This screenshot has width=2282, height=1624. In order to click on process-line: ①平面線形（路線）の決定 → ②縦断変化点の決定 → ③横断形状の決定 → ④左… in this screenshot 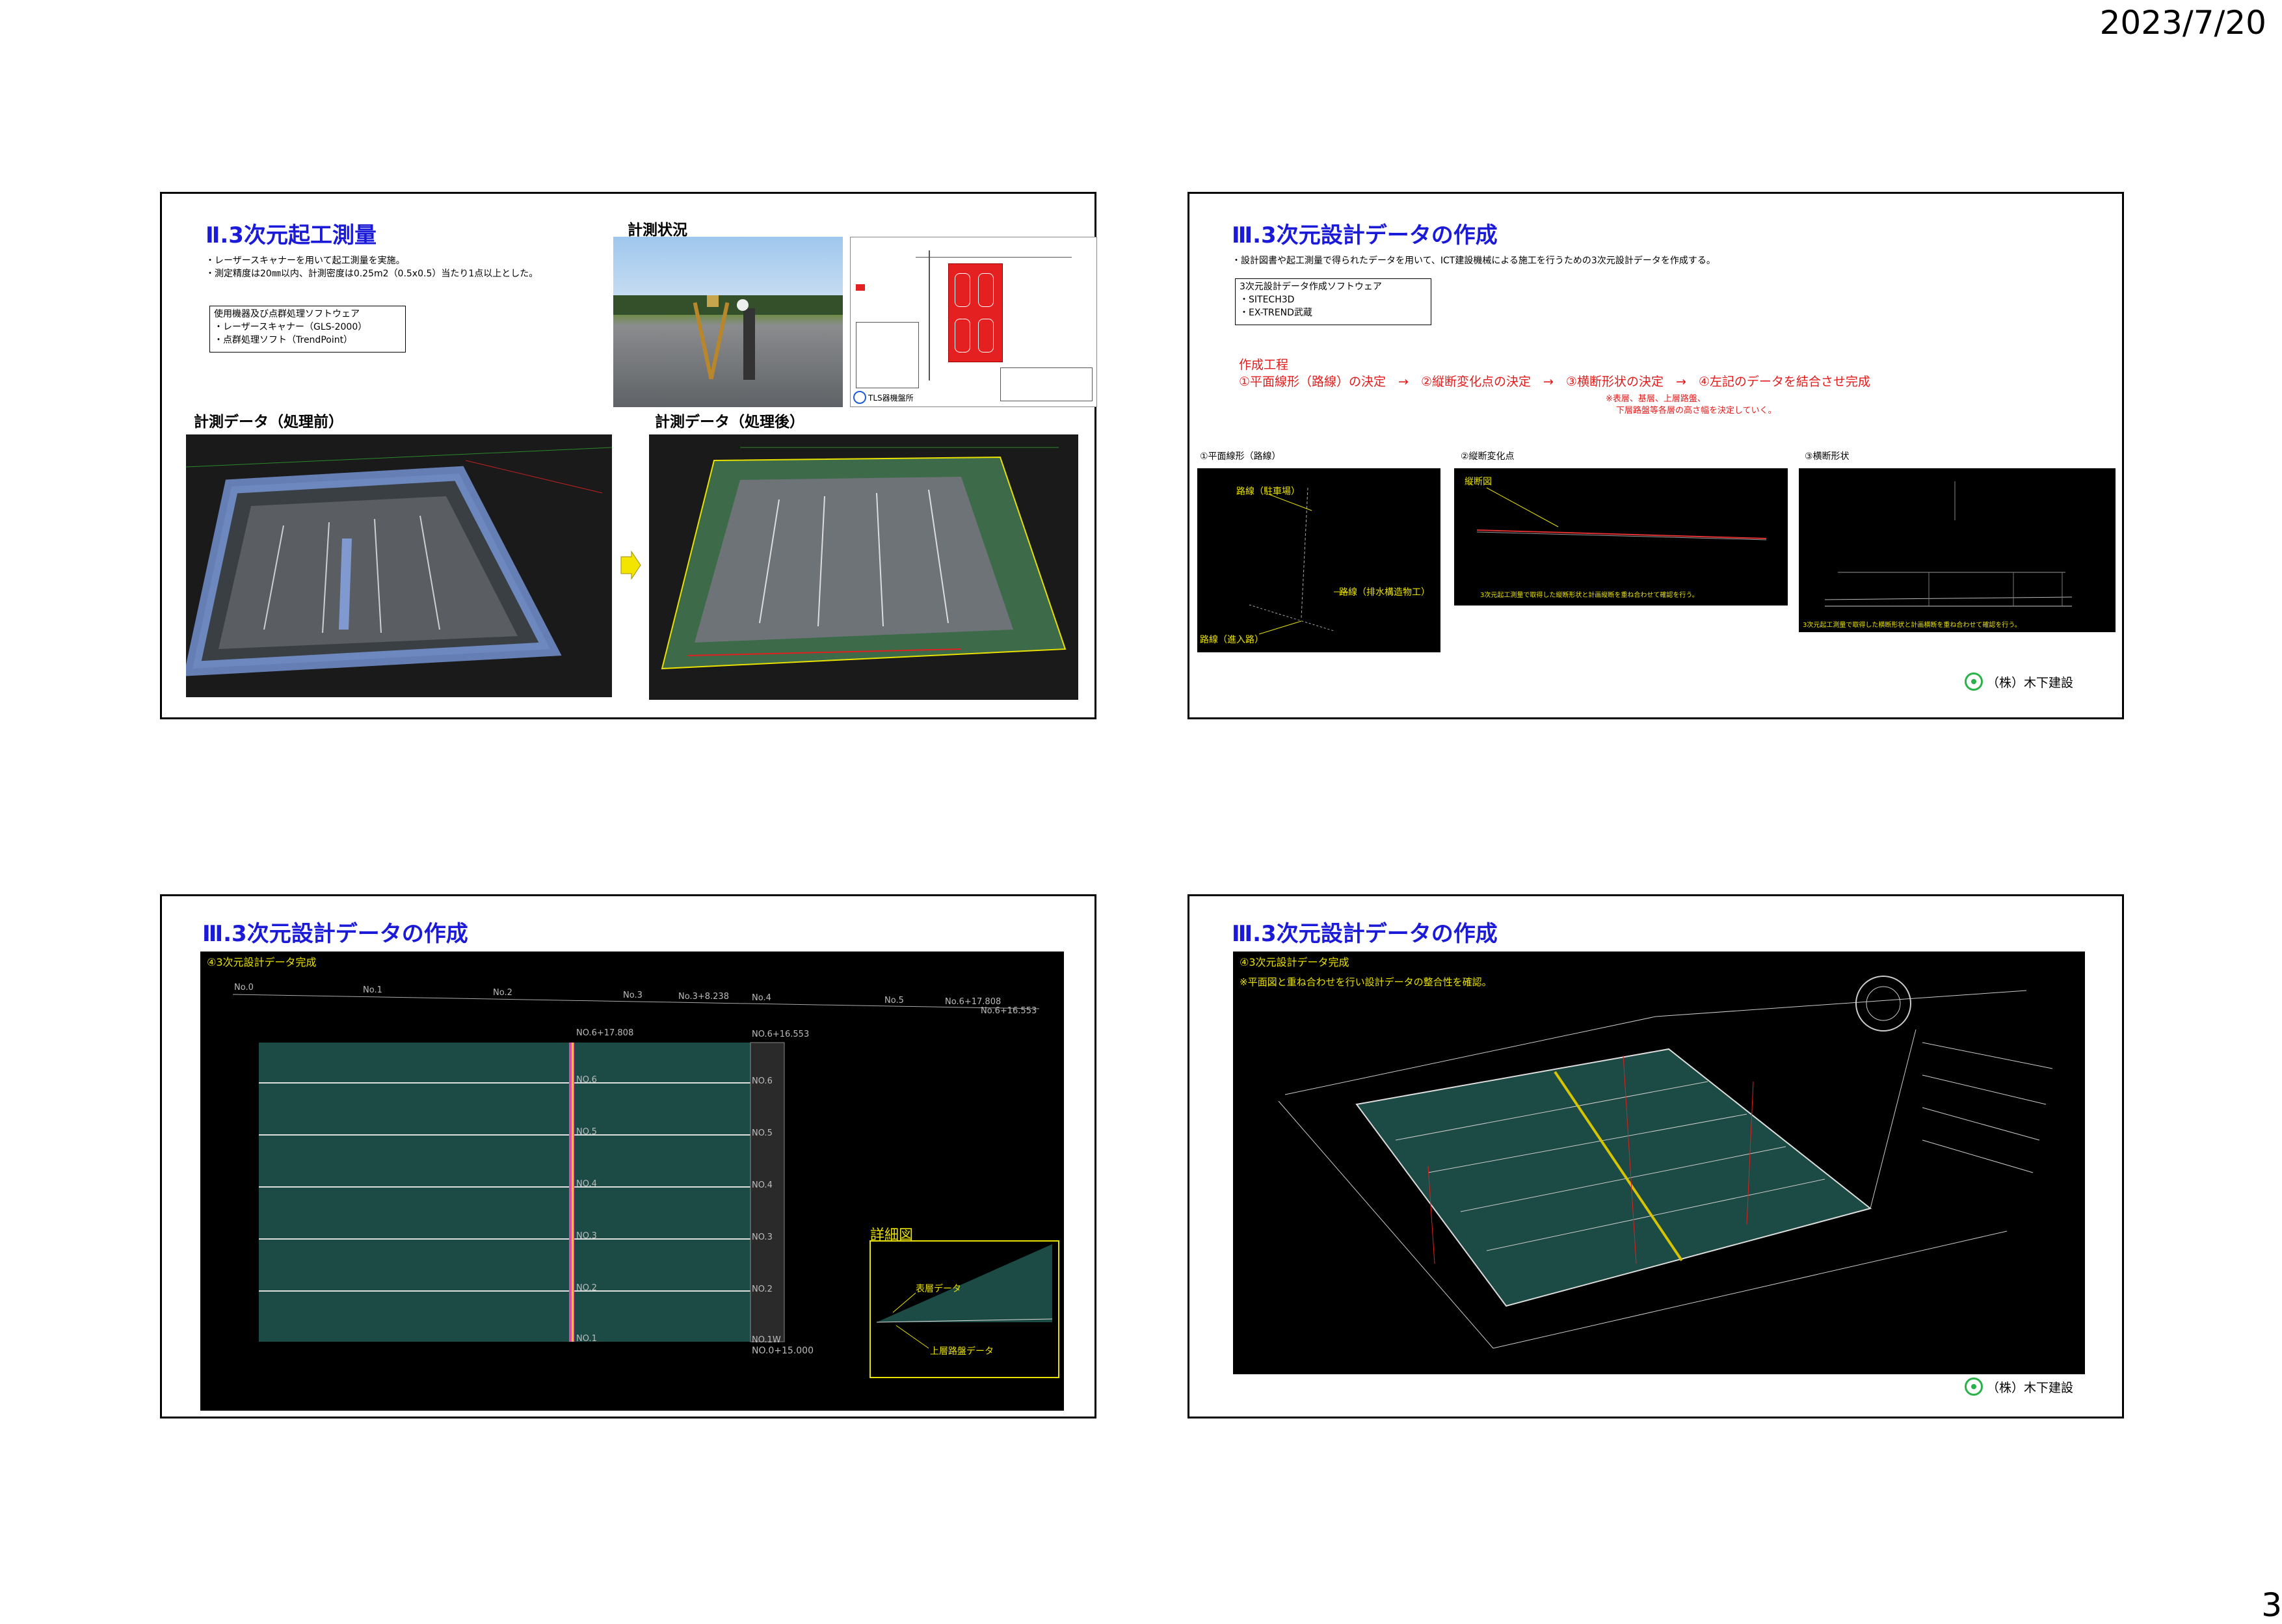, I will do `click(1554, 382)`.